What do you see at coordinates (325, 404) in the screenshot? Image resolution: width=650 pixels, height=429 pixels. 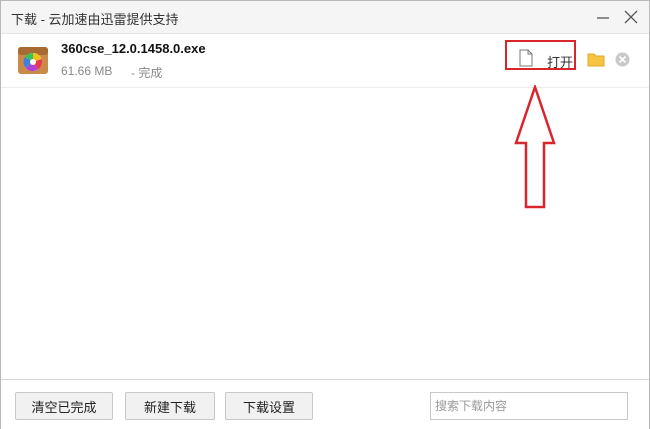 I see `footer-toolbar: 清空已完成 新建下载 下载设置` at bounding box center [325, 404].